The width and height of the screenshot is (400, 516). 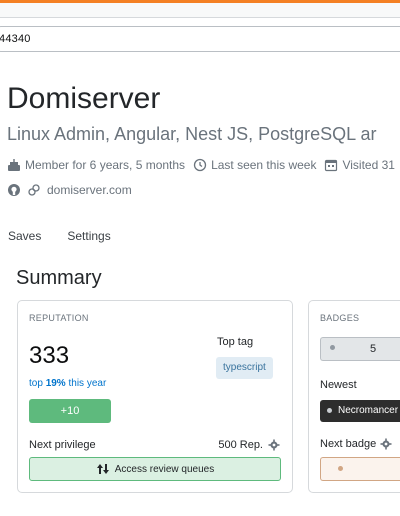 I want to click on link-icon, so click(x=34, y=190).